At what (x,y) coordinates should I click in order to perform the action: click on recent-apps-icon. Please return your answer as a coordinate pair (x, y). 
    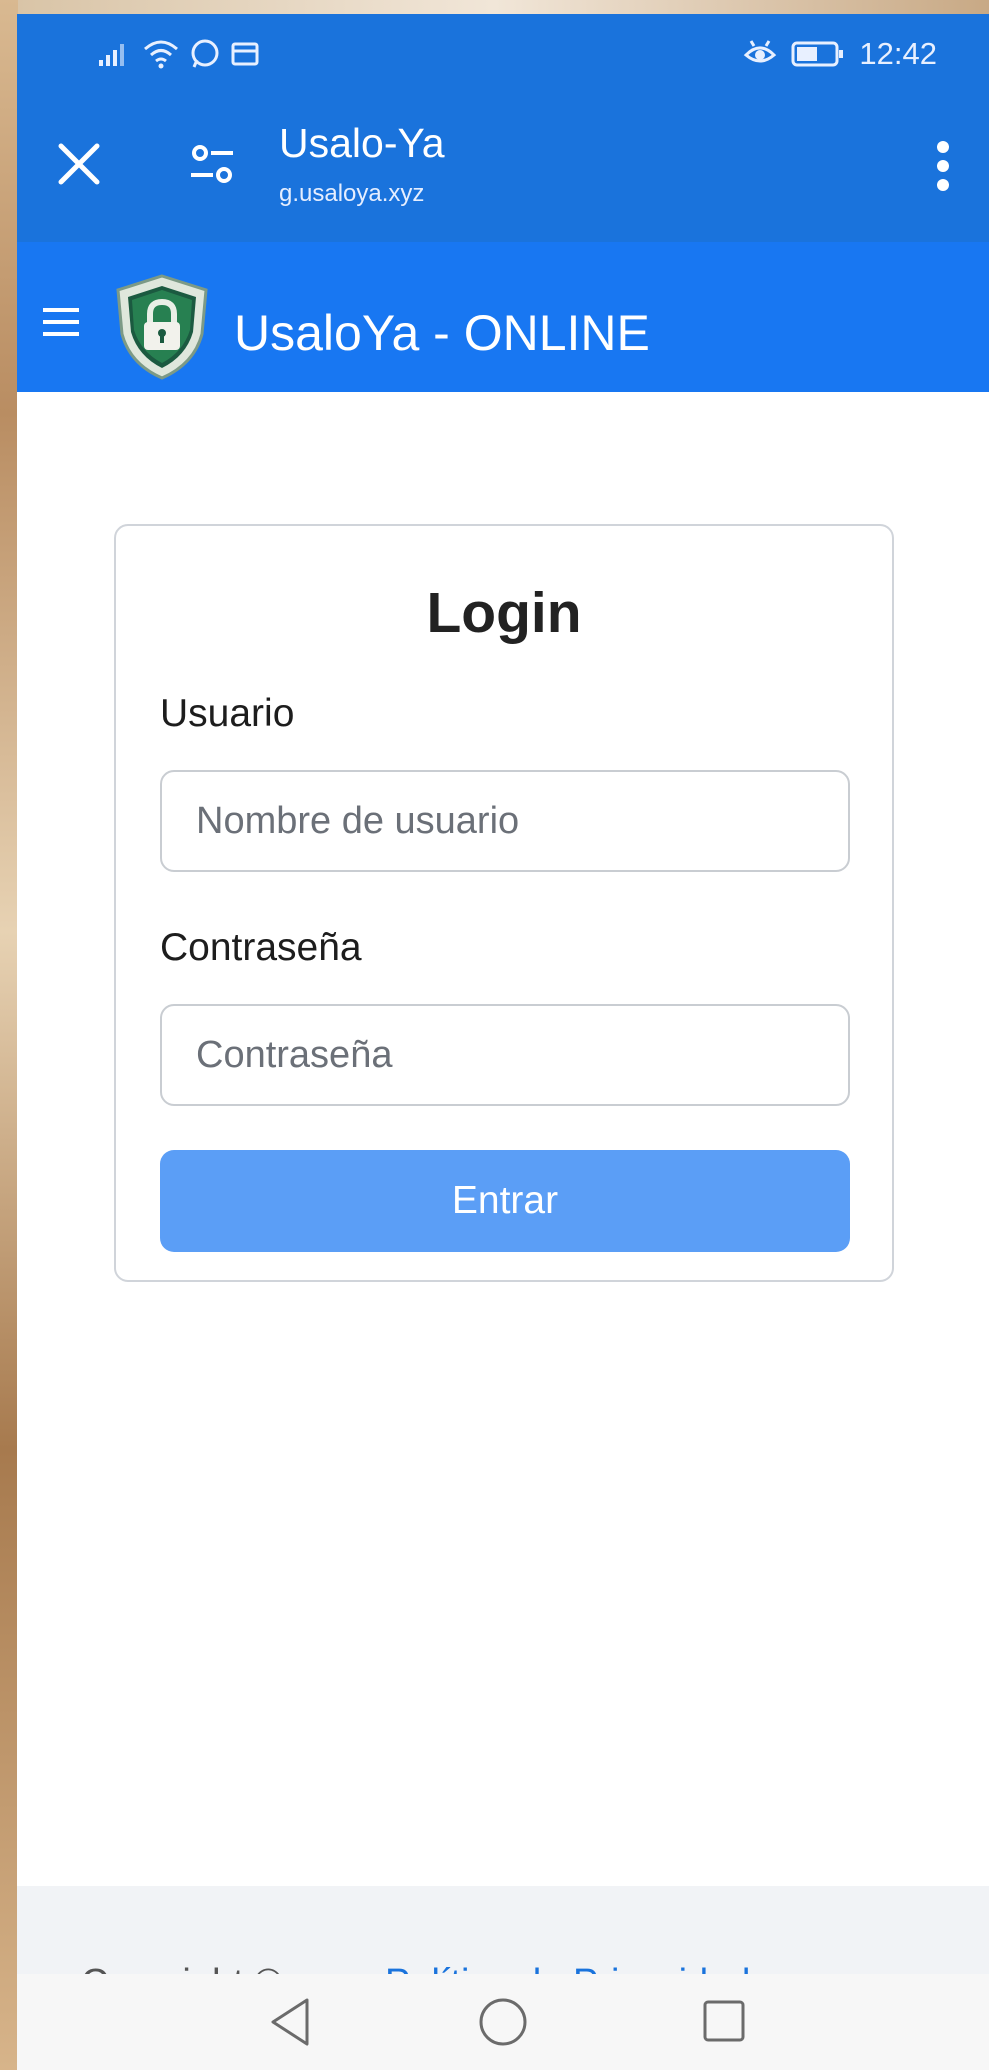
    Looking at the image, I should click on (724, 2021).